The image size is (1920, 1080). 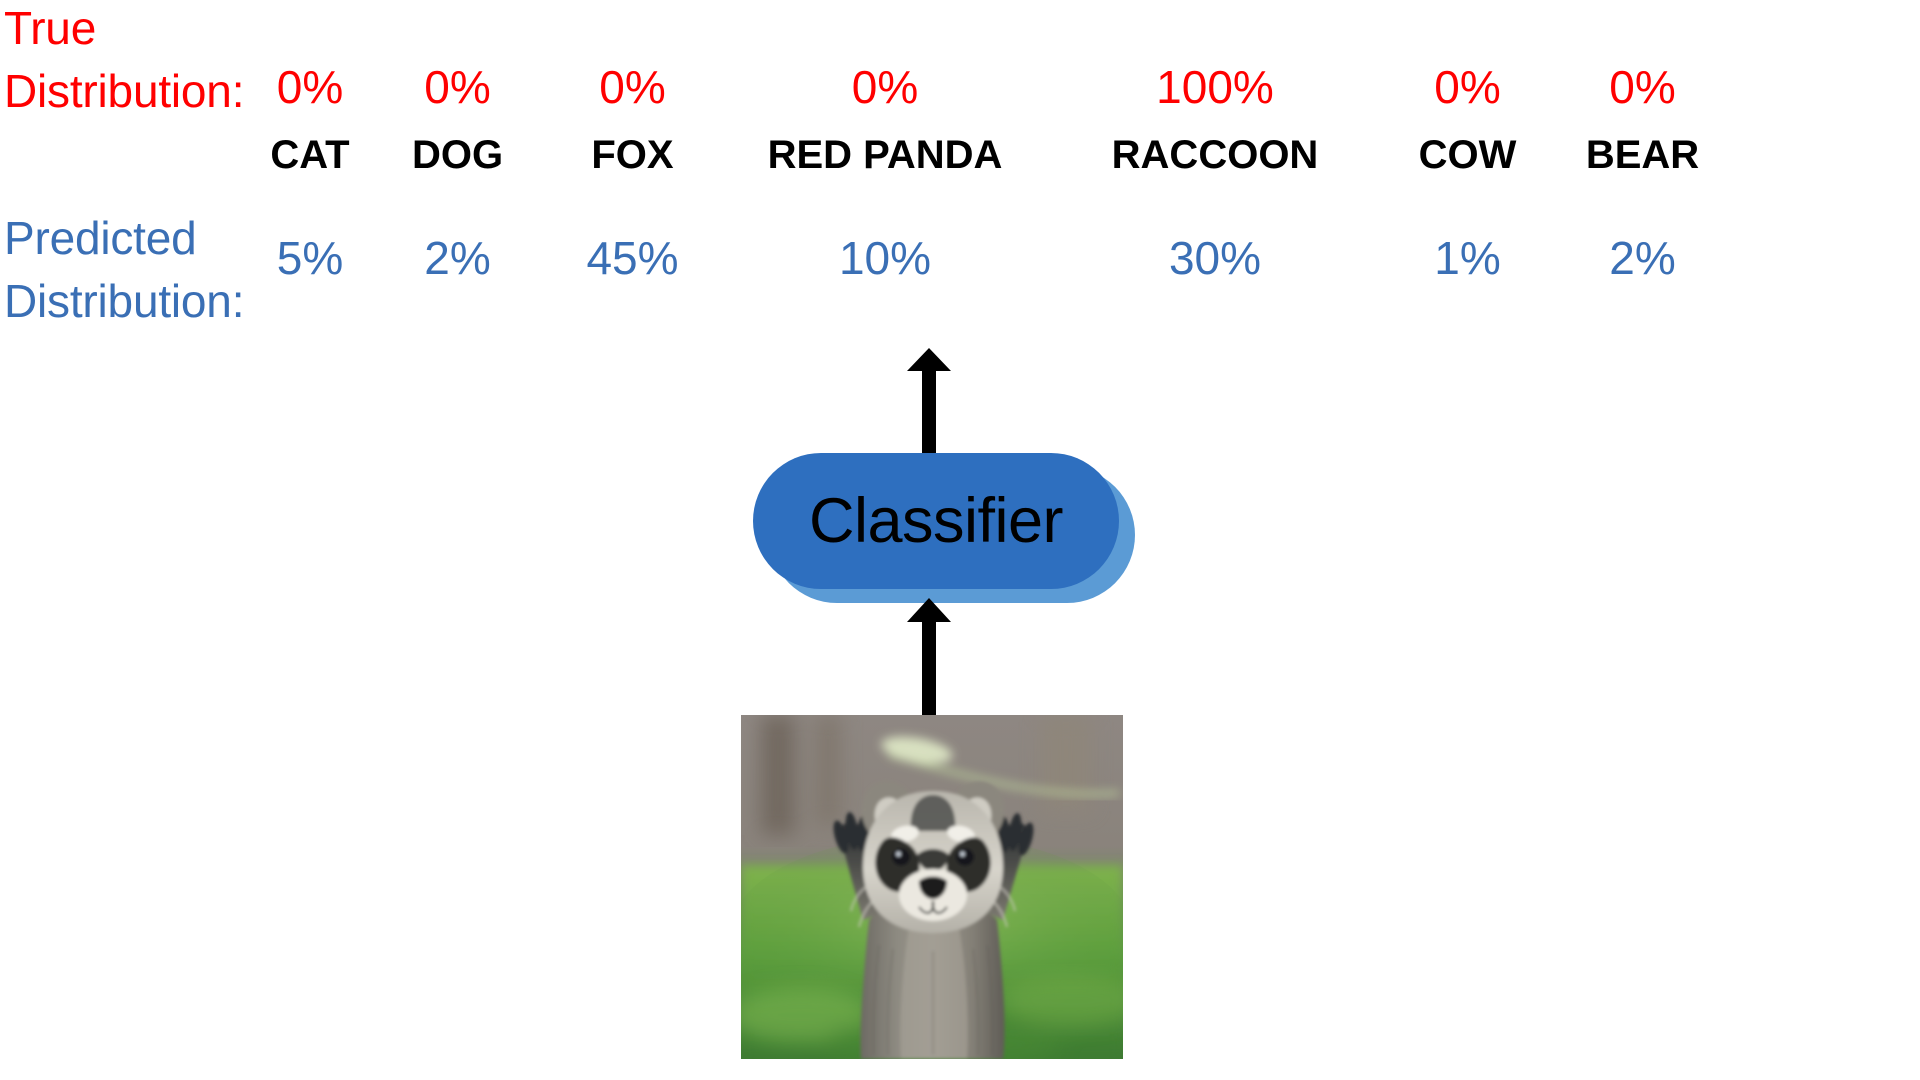 I want to click on predicted-value-cow: 1%, so click(x=1467, y=258).